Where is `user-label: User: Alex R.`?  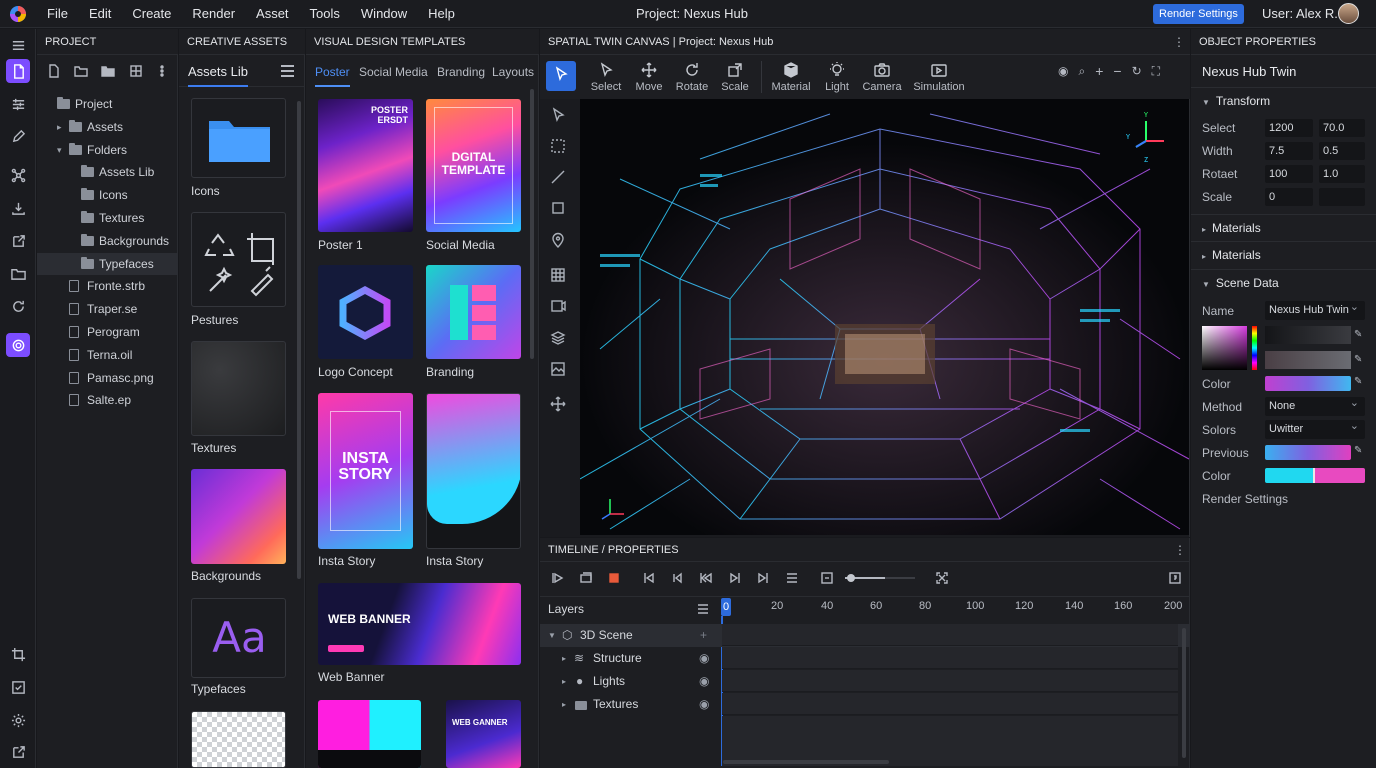
user-label: User: Alex R. is located at coordinates (1300, 14).